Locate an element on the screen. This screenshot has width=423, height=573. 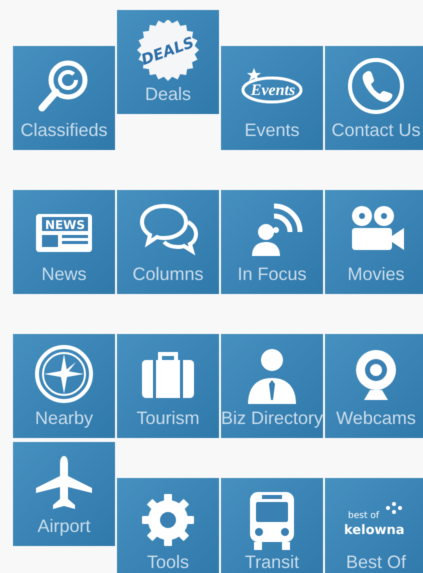
magnifier-icon is located at coordinates (63, 86).